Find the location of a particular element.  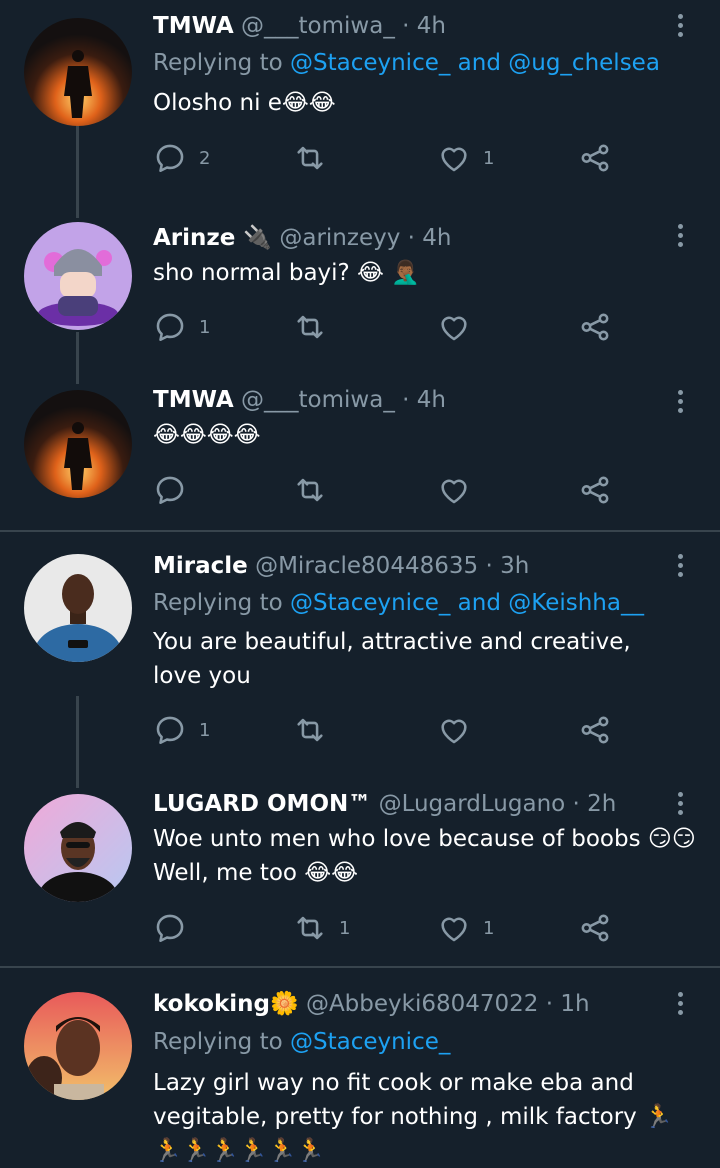

user-handle: @LugardLugano is located at coordinates (472, 804).